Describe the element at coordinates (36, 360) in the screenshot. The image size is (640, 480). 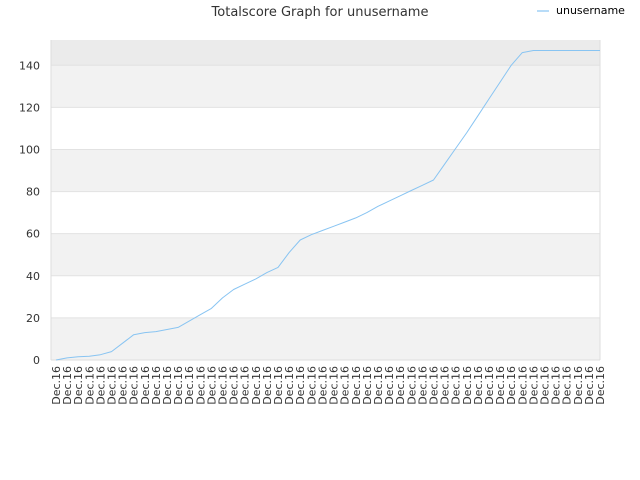
I see `y-tick-label: 0` at that location.